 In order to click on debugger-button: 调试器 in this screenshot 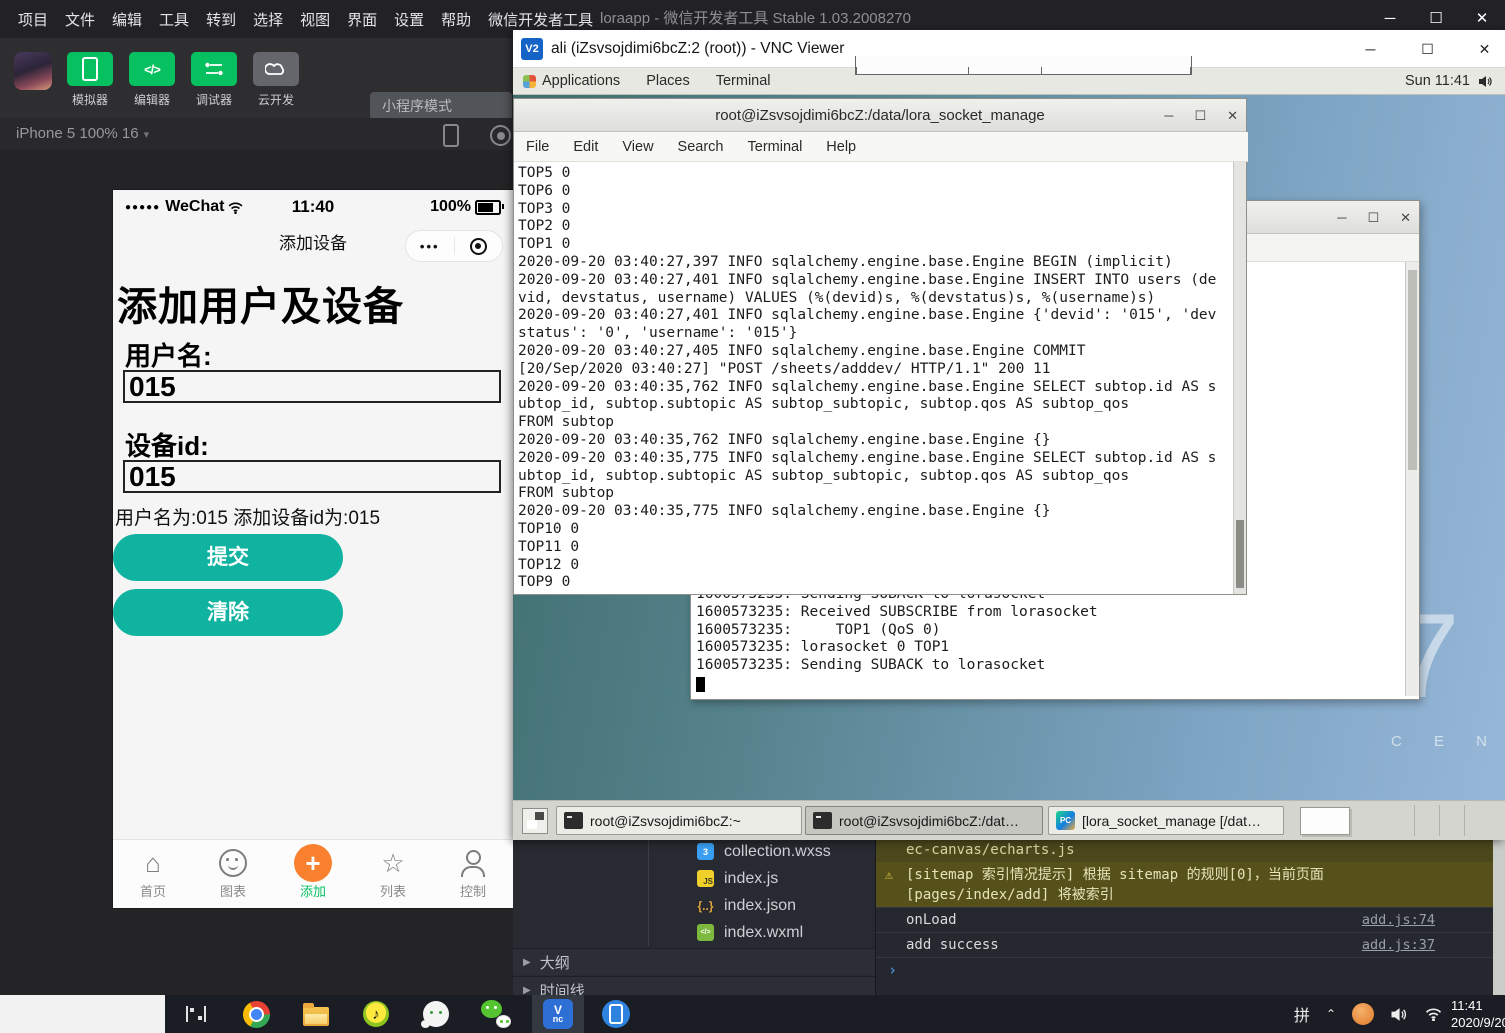, I will do `click(214, 80)`.